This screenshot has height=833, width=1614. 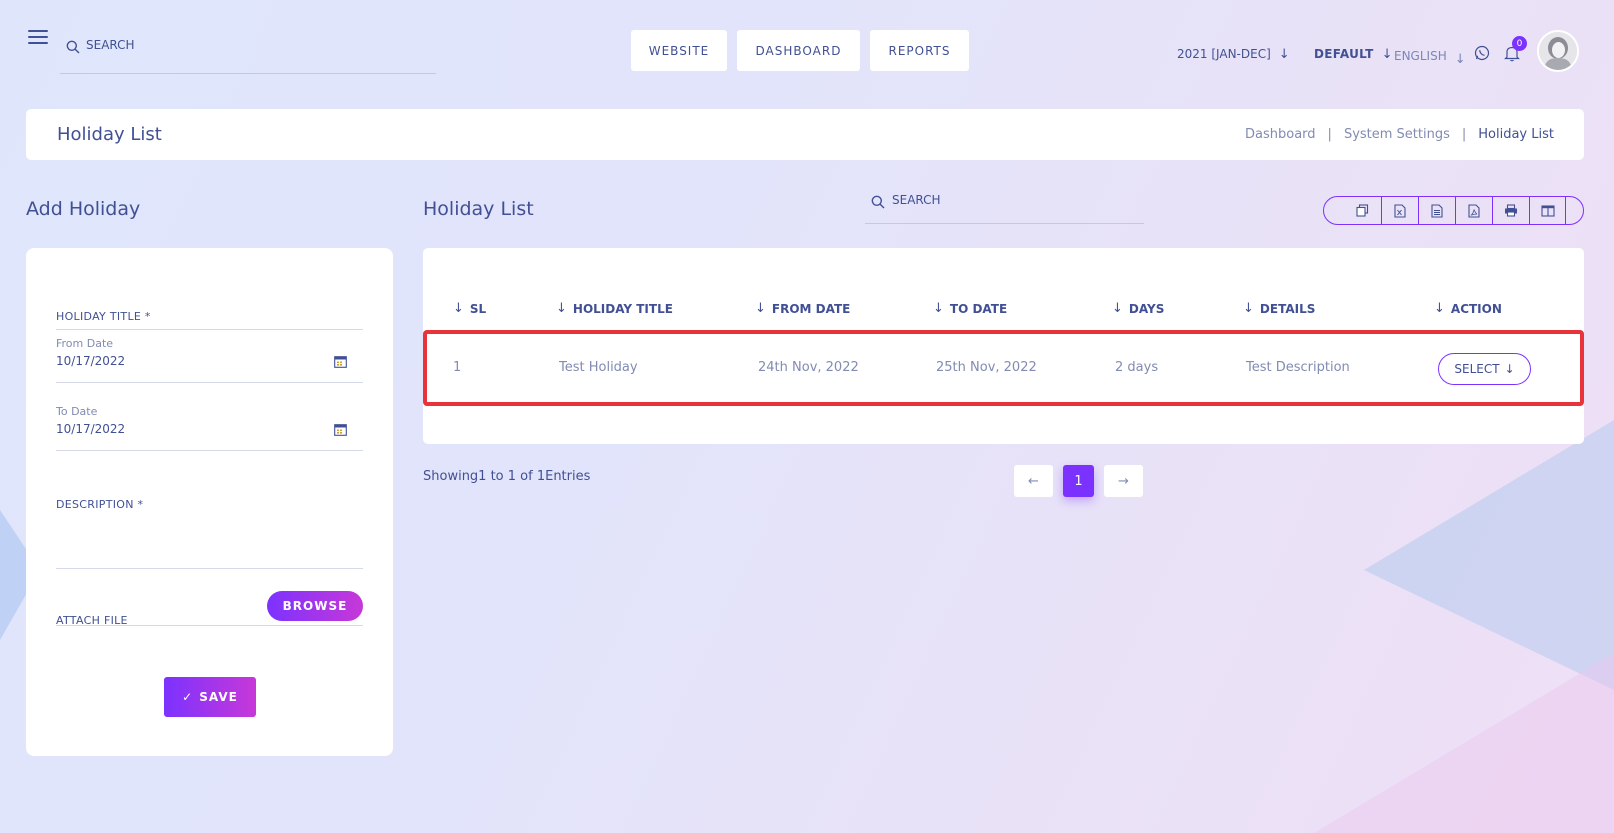 I want to click on print-button, so click(x=1510, y=210).